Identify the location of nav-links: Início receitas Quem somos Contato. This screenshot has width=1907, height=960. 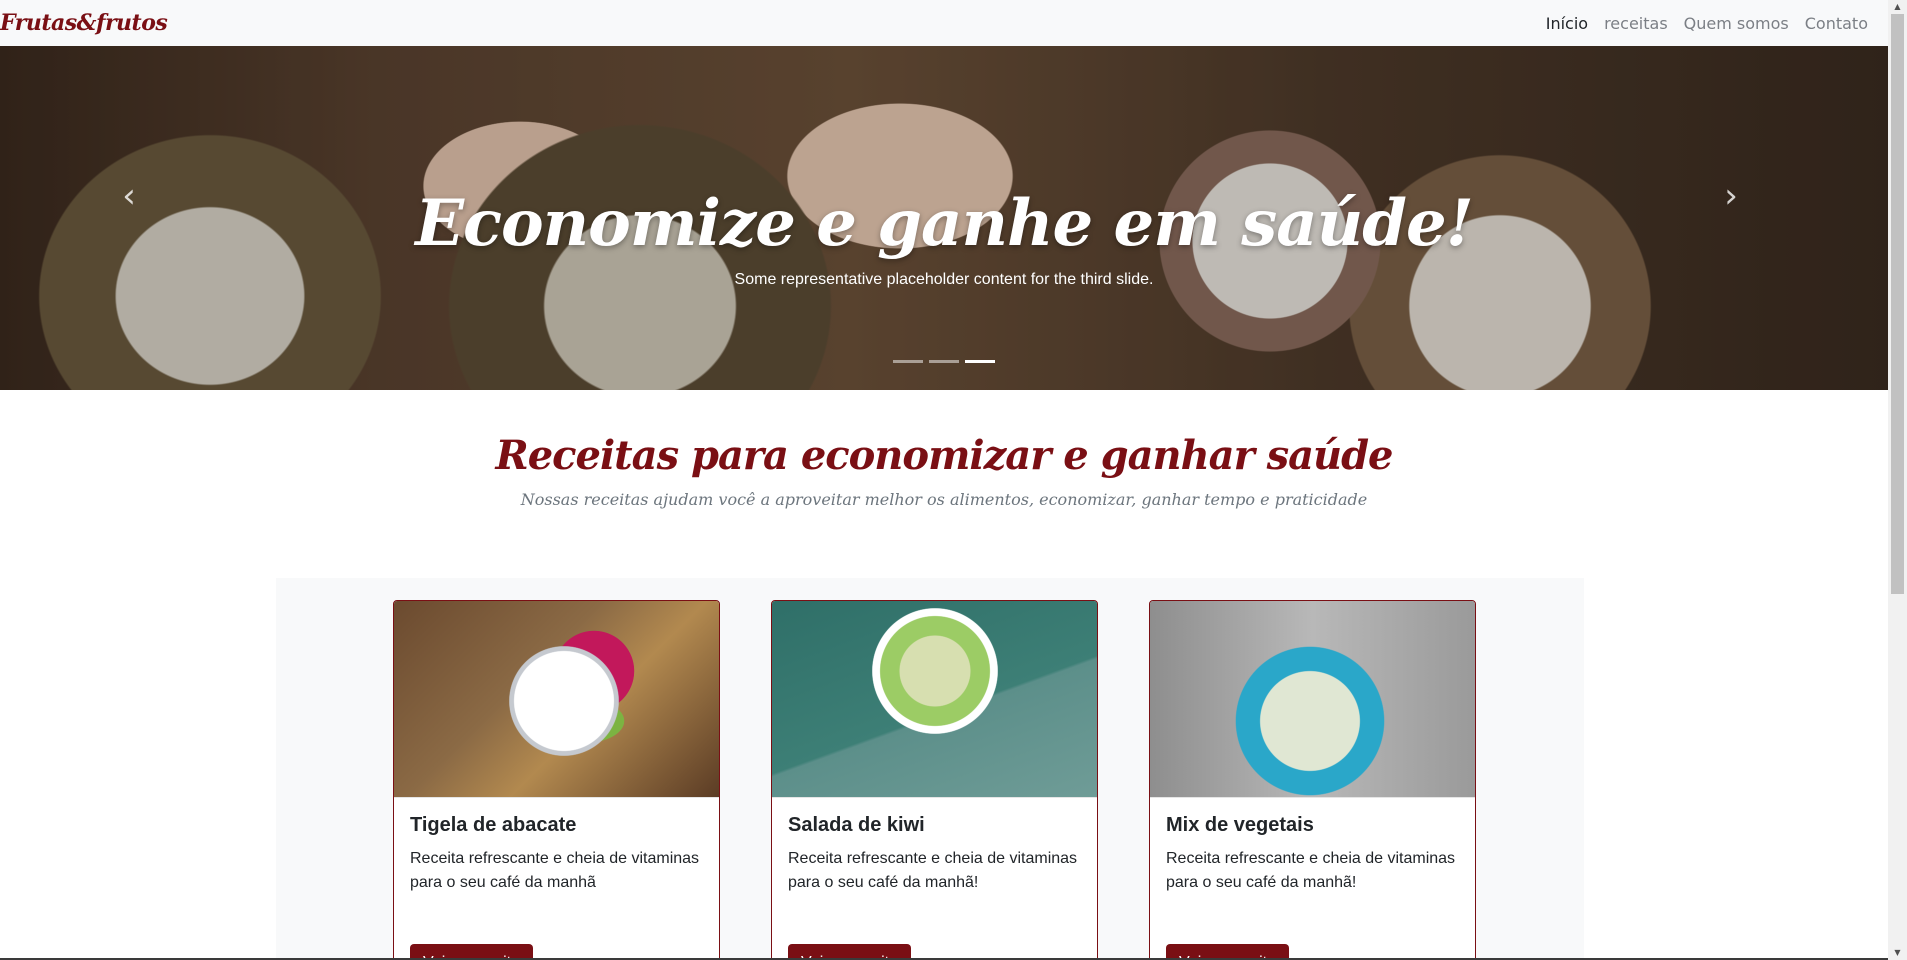
(1717, 23).